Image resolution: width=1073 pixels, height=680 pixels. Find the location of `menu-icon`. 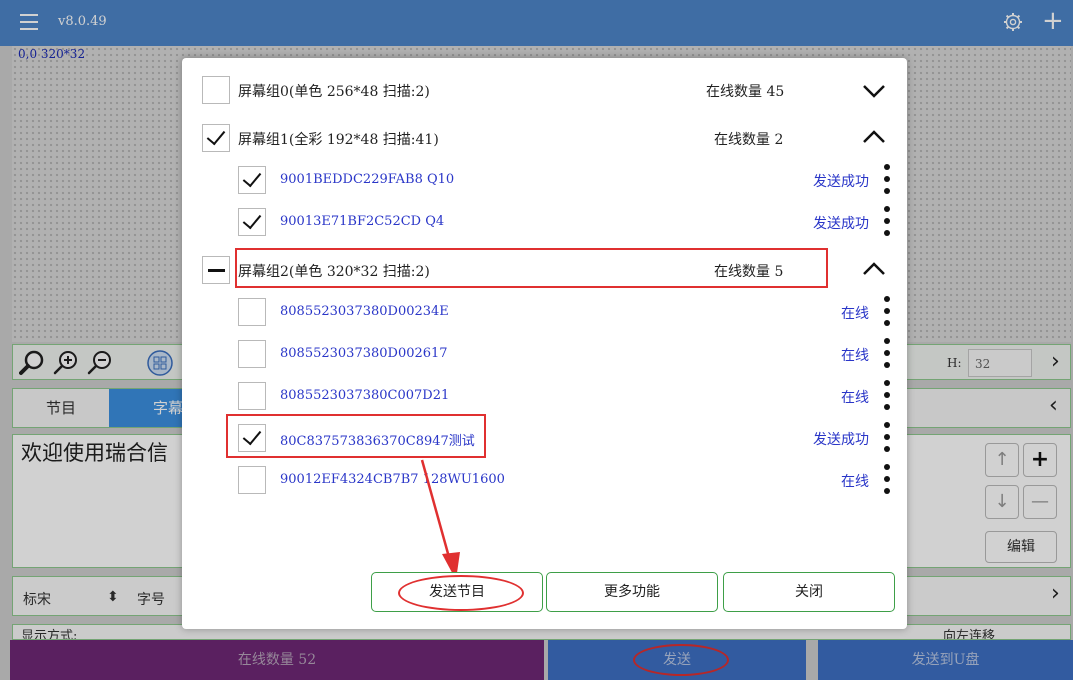

menu-icon is located at coordinates (29, 22).